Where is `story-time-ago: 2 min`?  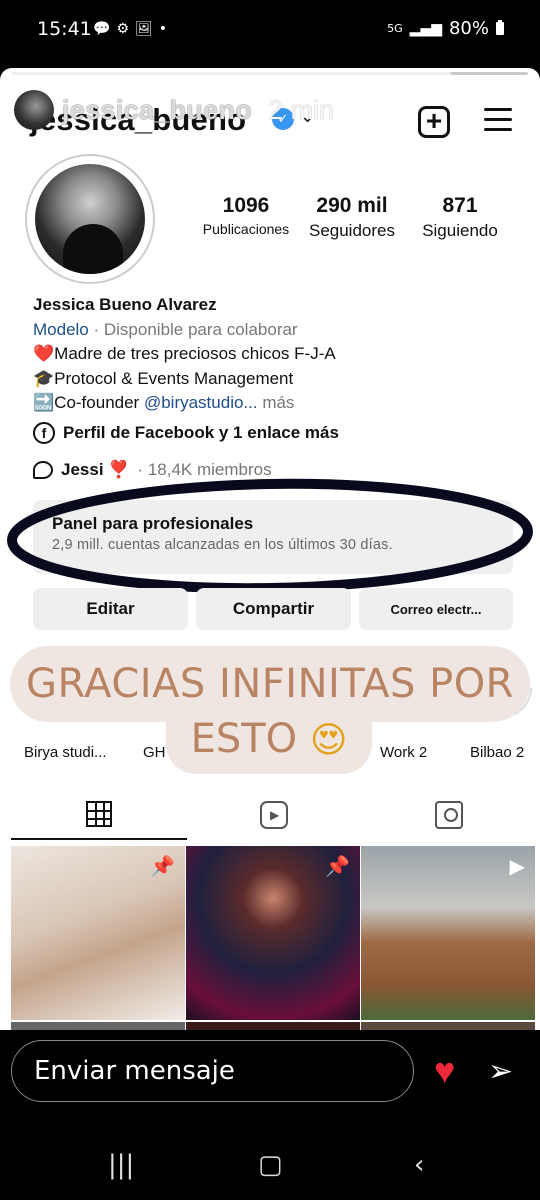 story-time-ago: 2 min is located at coordinates (301, 109).